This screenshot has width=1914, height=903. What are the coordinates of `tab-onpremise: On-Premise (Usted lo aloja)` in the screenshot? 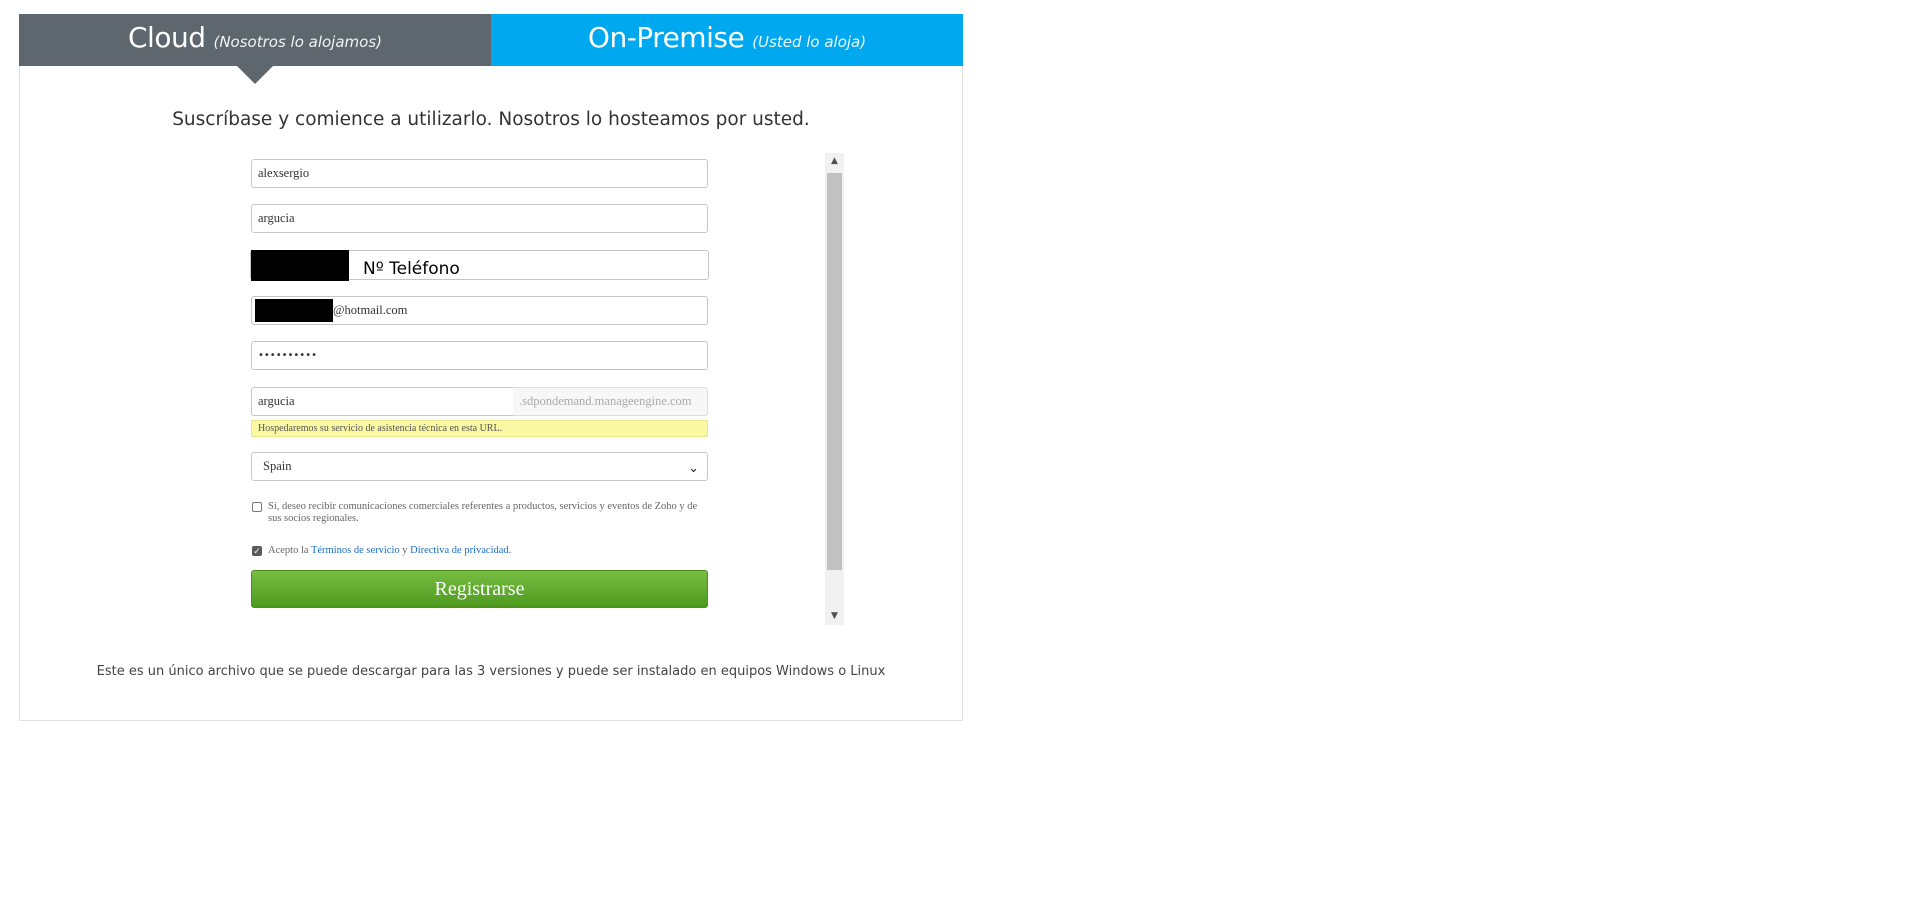 It's located at (727, 40).